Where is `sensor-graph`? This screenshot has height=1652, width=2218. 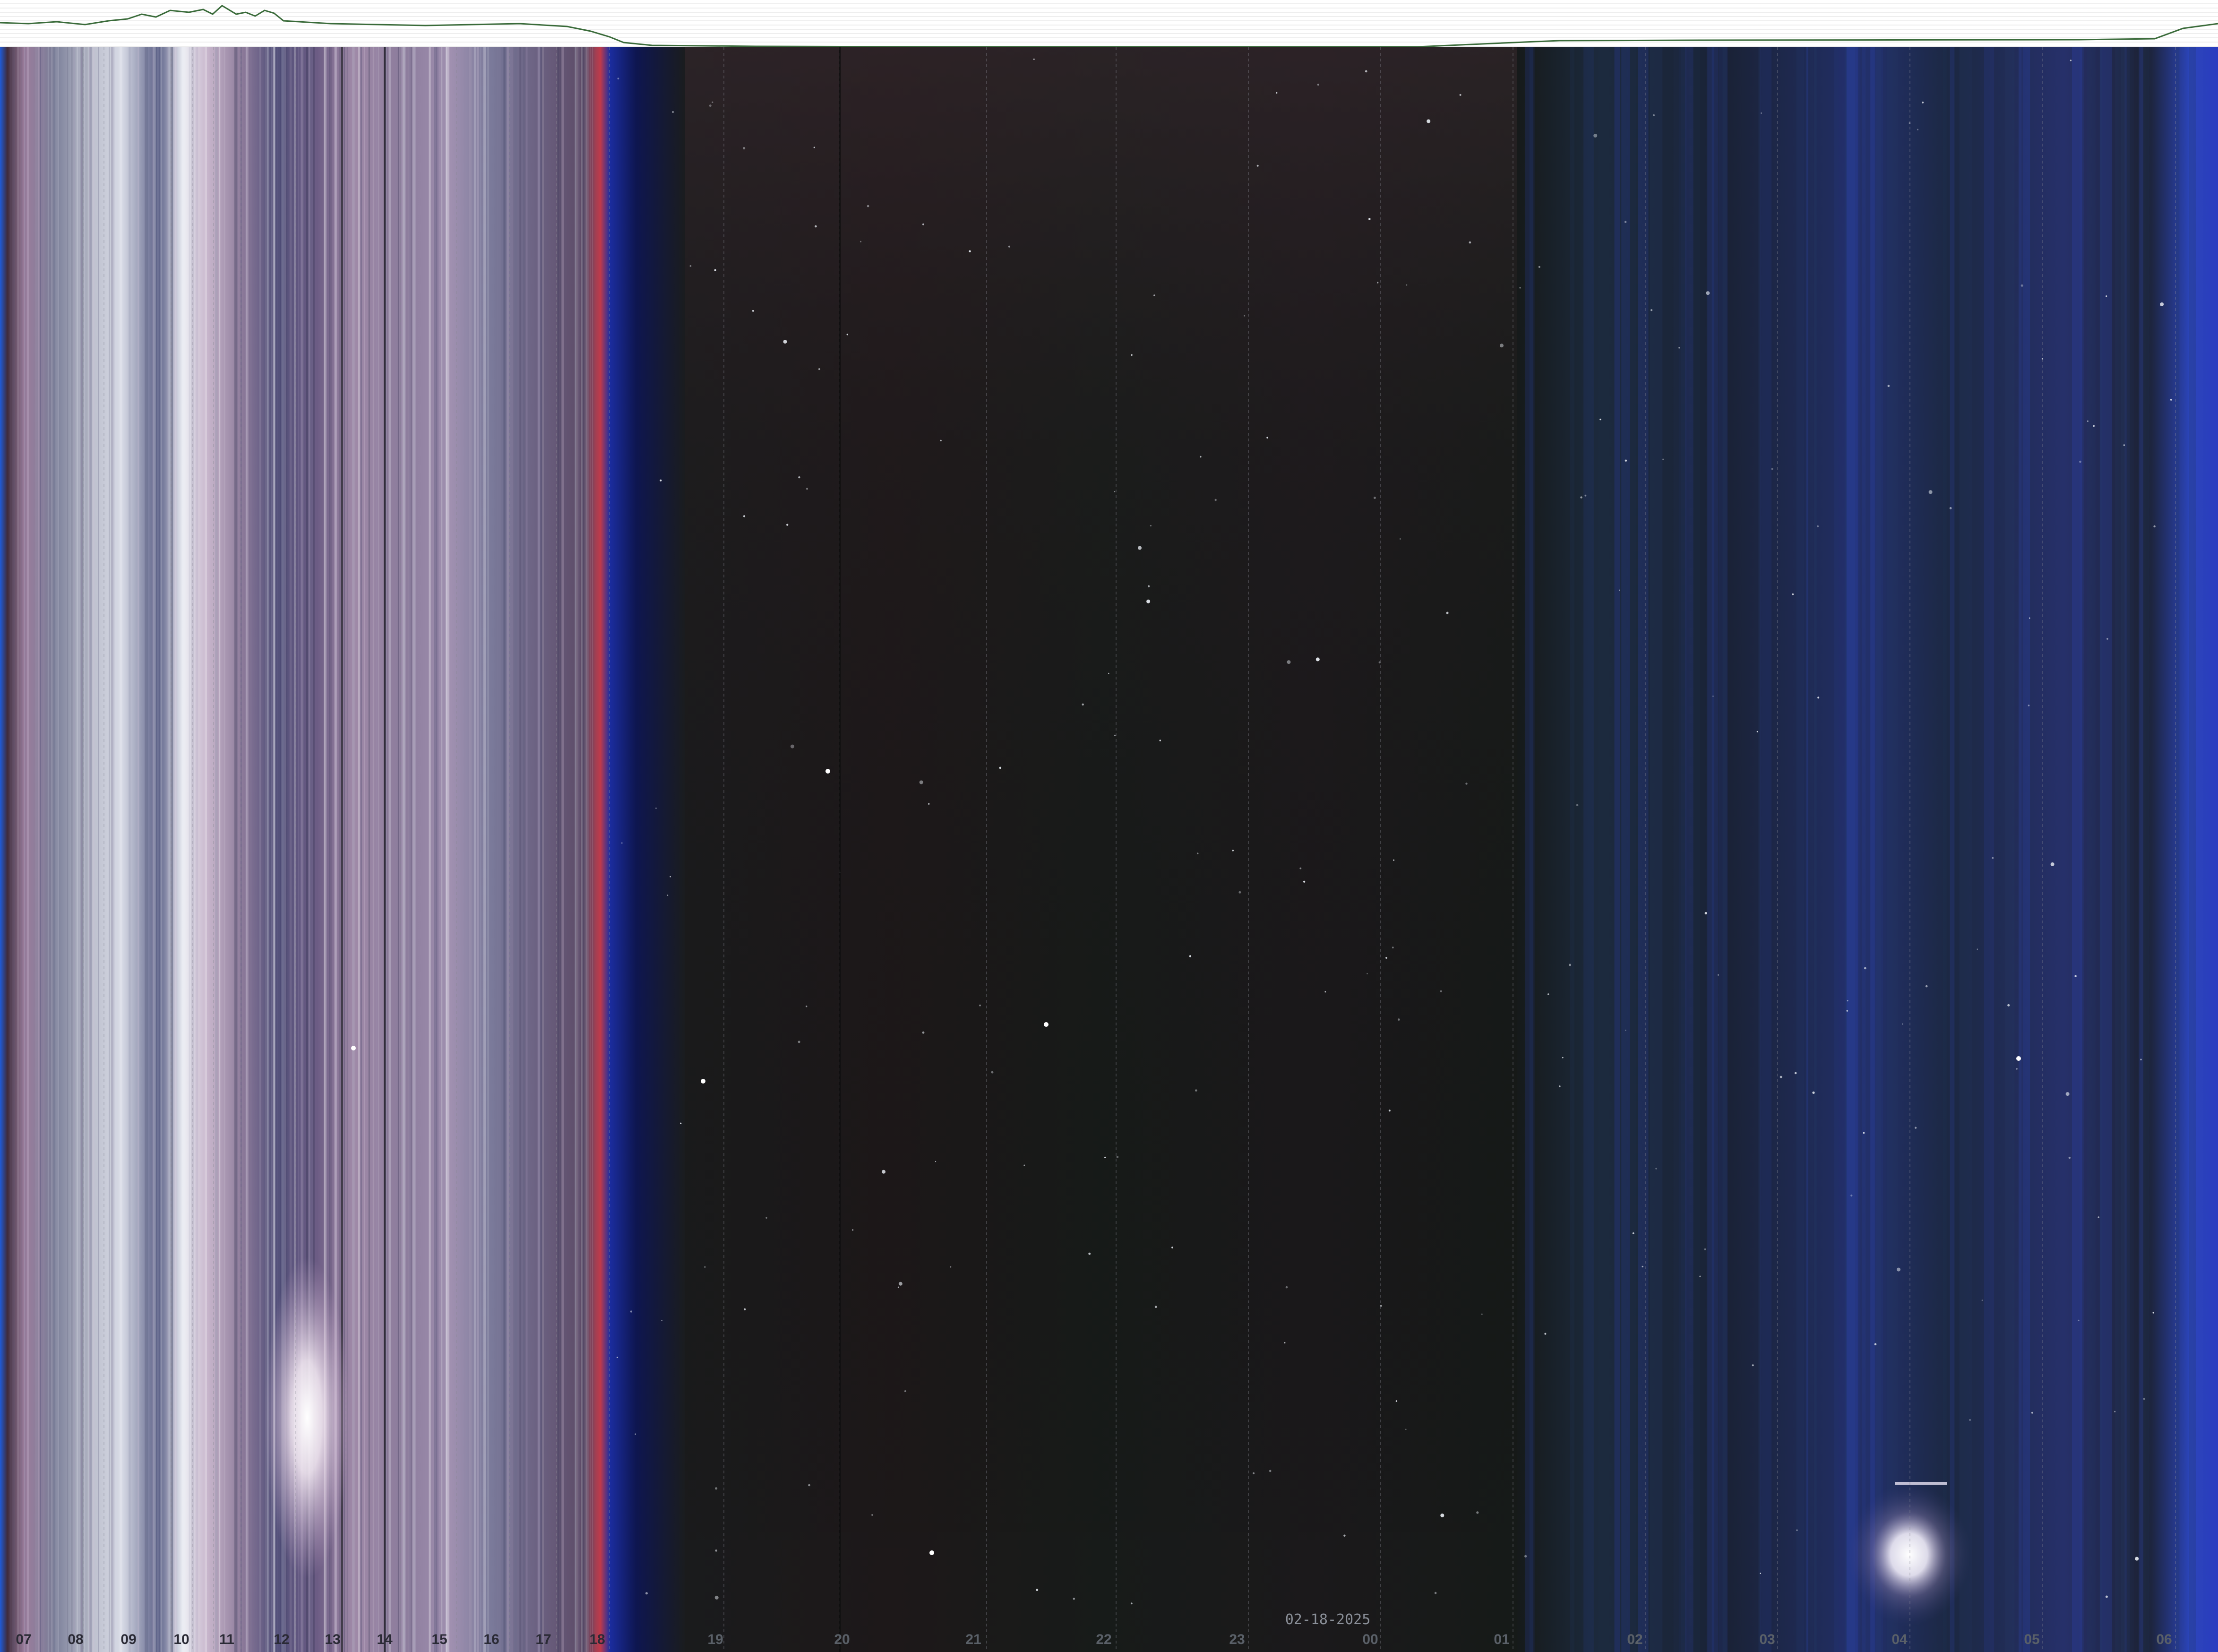 sensor-graph is located at coordinates (1109, 24).